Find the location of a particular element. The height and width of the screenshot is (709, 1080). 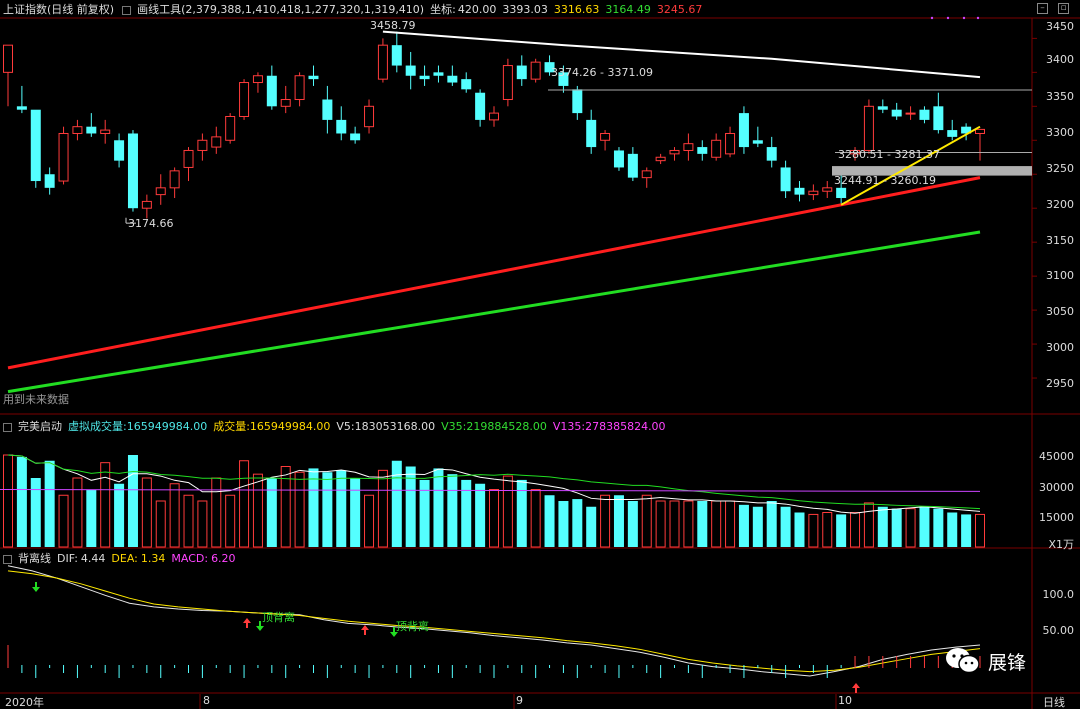

v135-value: 278385824.00 is located at coordinates (625, 426).